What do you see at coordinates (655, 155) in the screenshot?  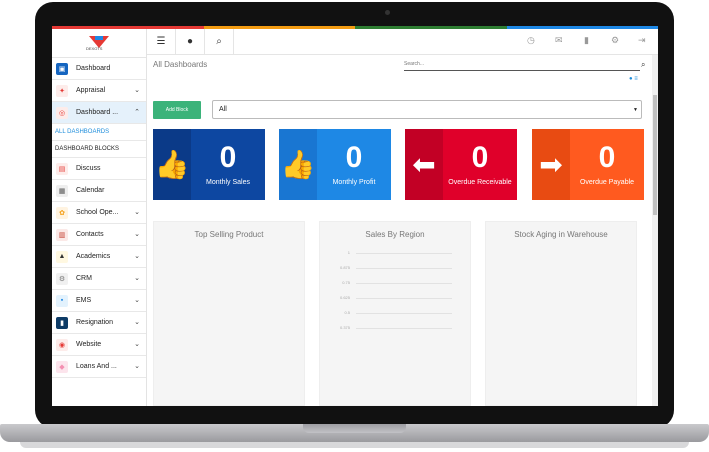 I see `scrollbar-thumb` at bounding box center [655, 155].